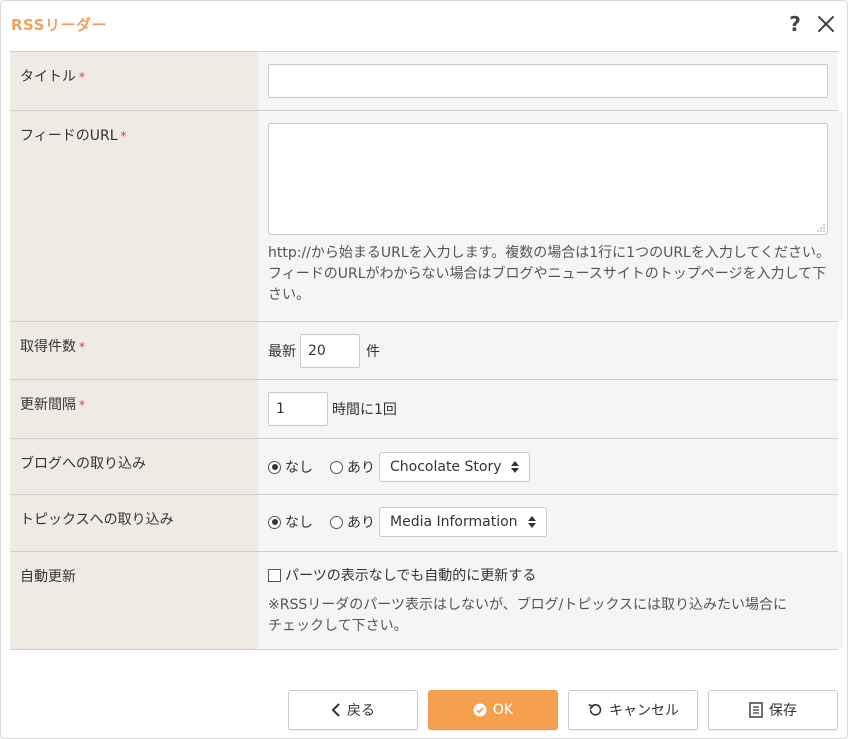 Image resolution: width=848 pixels, height=739 pixels. What do you see at coordinates (826, 24) in the screenshot?
I see `close-icon` at bounding box center [826, 24].